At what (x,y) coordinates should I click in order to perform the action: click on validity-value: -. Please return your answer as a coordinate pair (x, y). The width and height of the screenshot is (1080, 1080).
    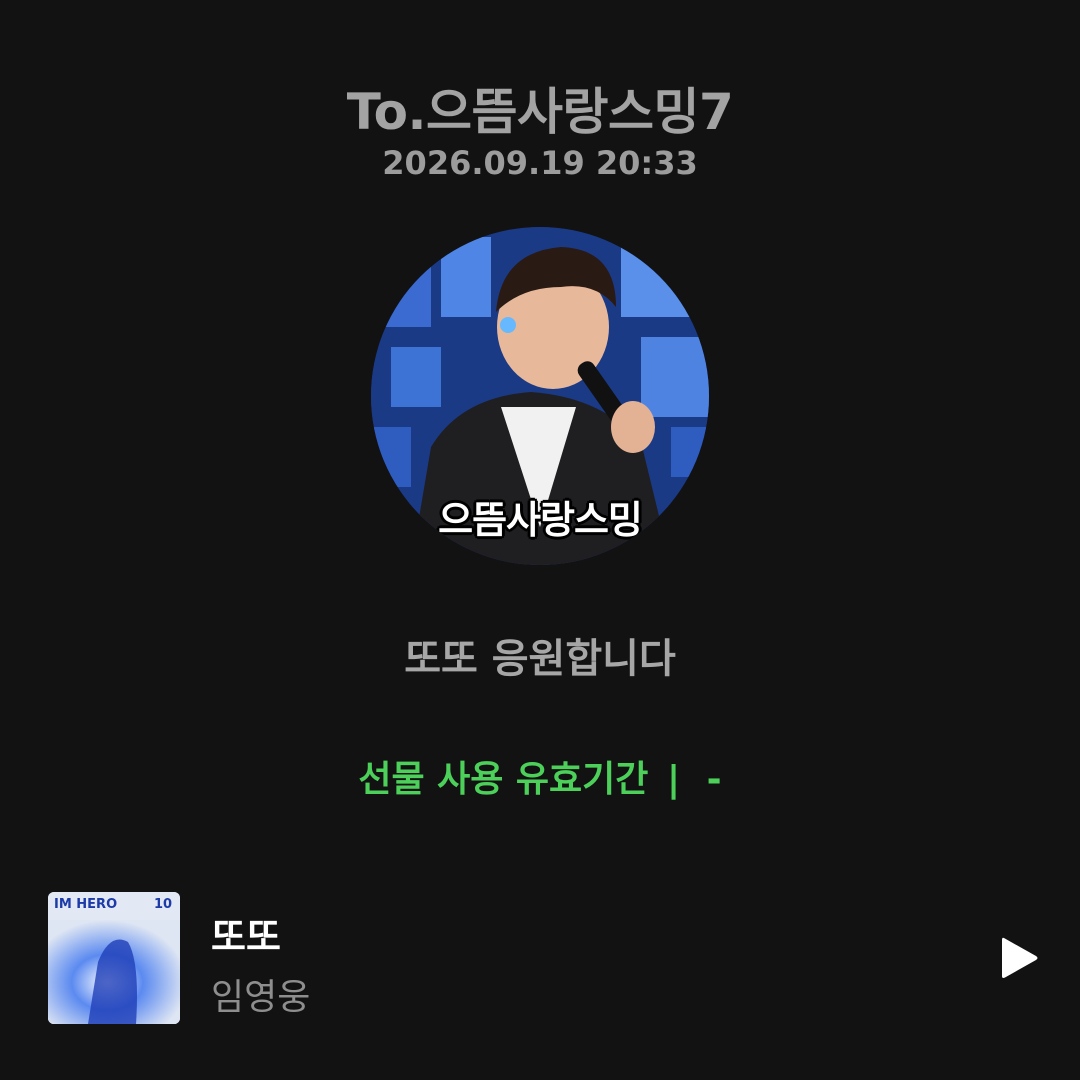
    Looking at the image, I should click on (714, 779).